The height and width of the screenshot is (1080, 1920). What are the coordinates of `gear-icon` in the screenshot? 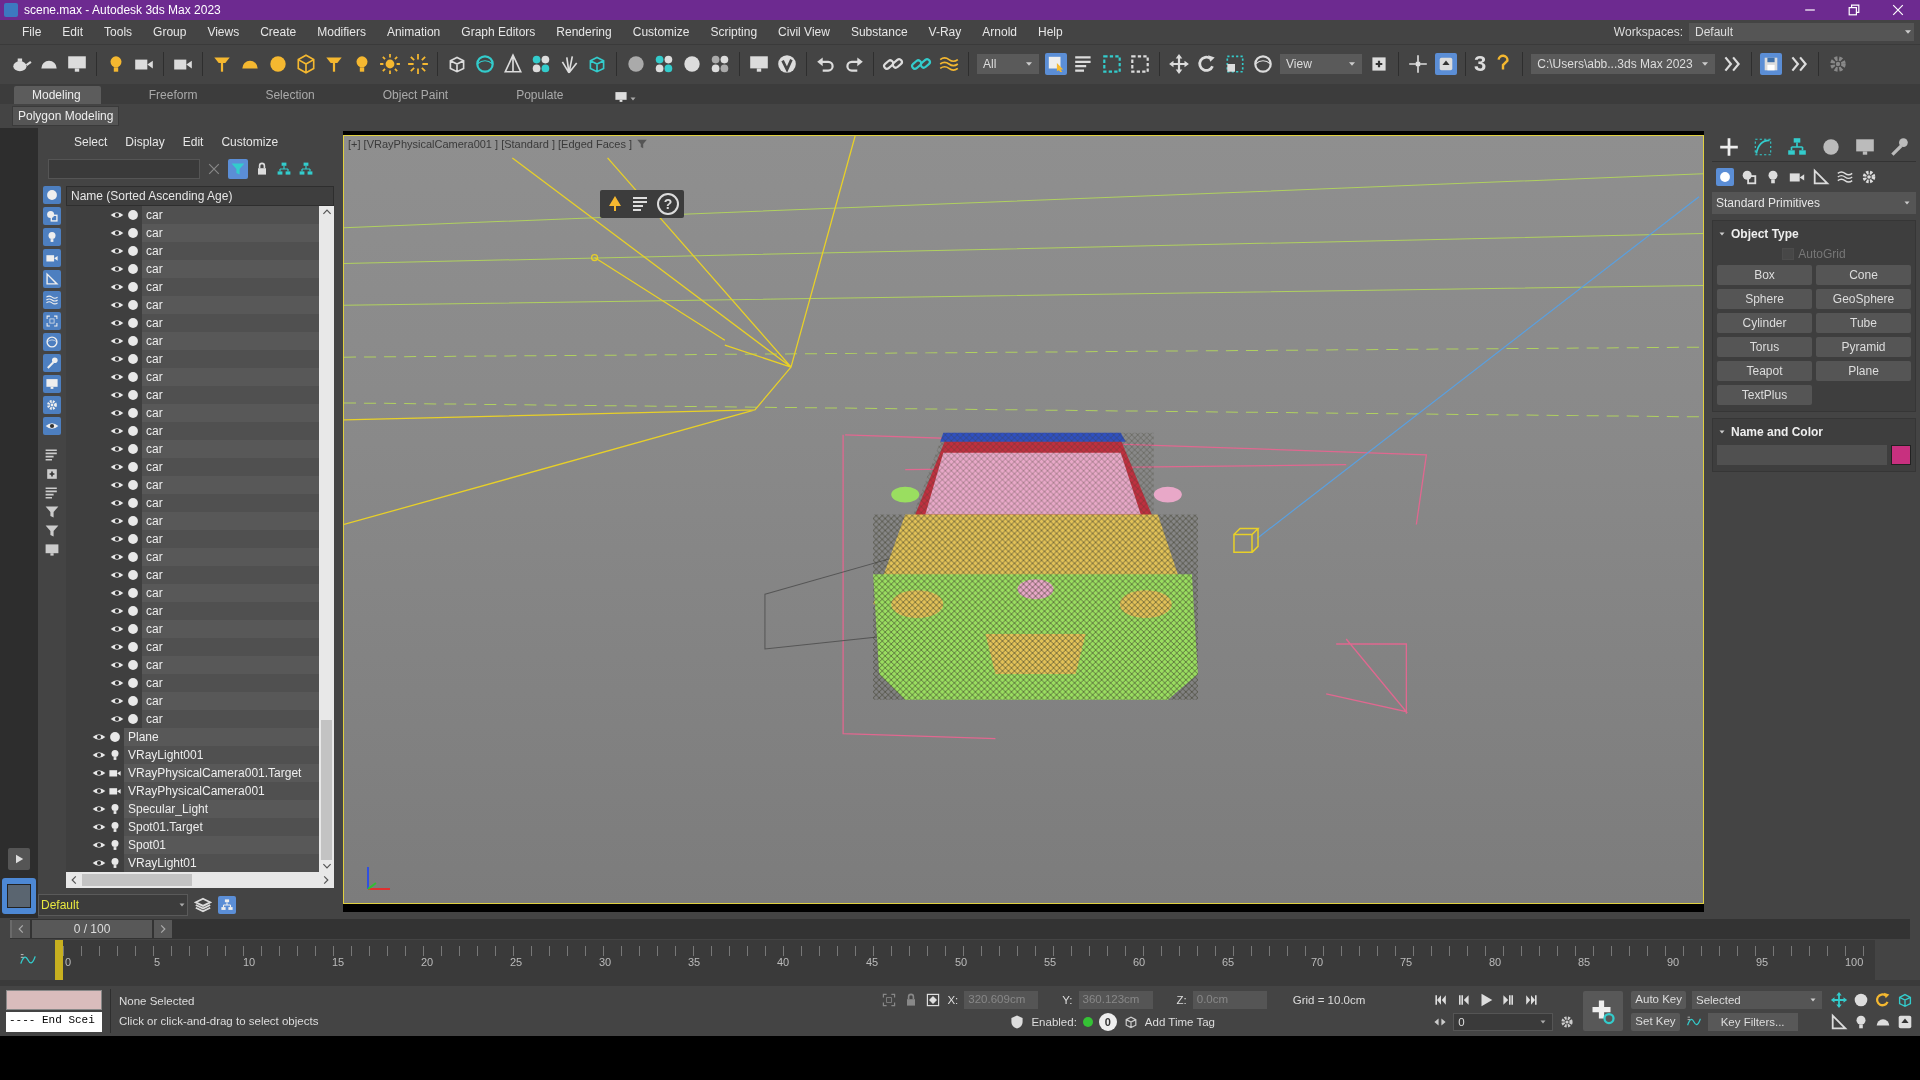 It's located at (1869, 177).